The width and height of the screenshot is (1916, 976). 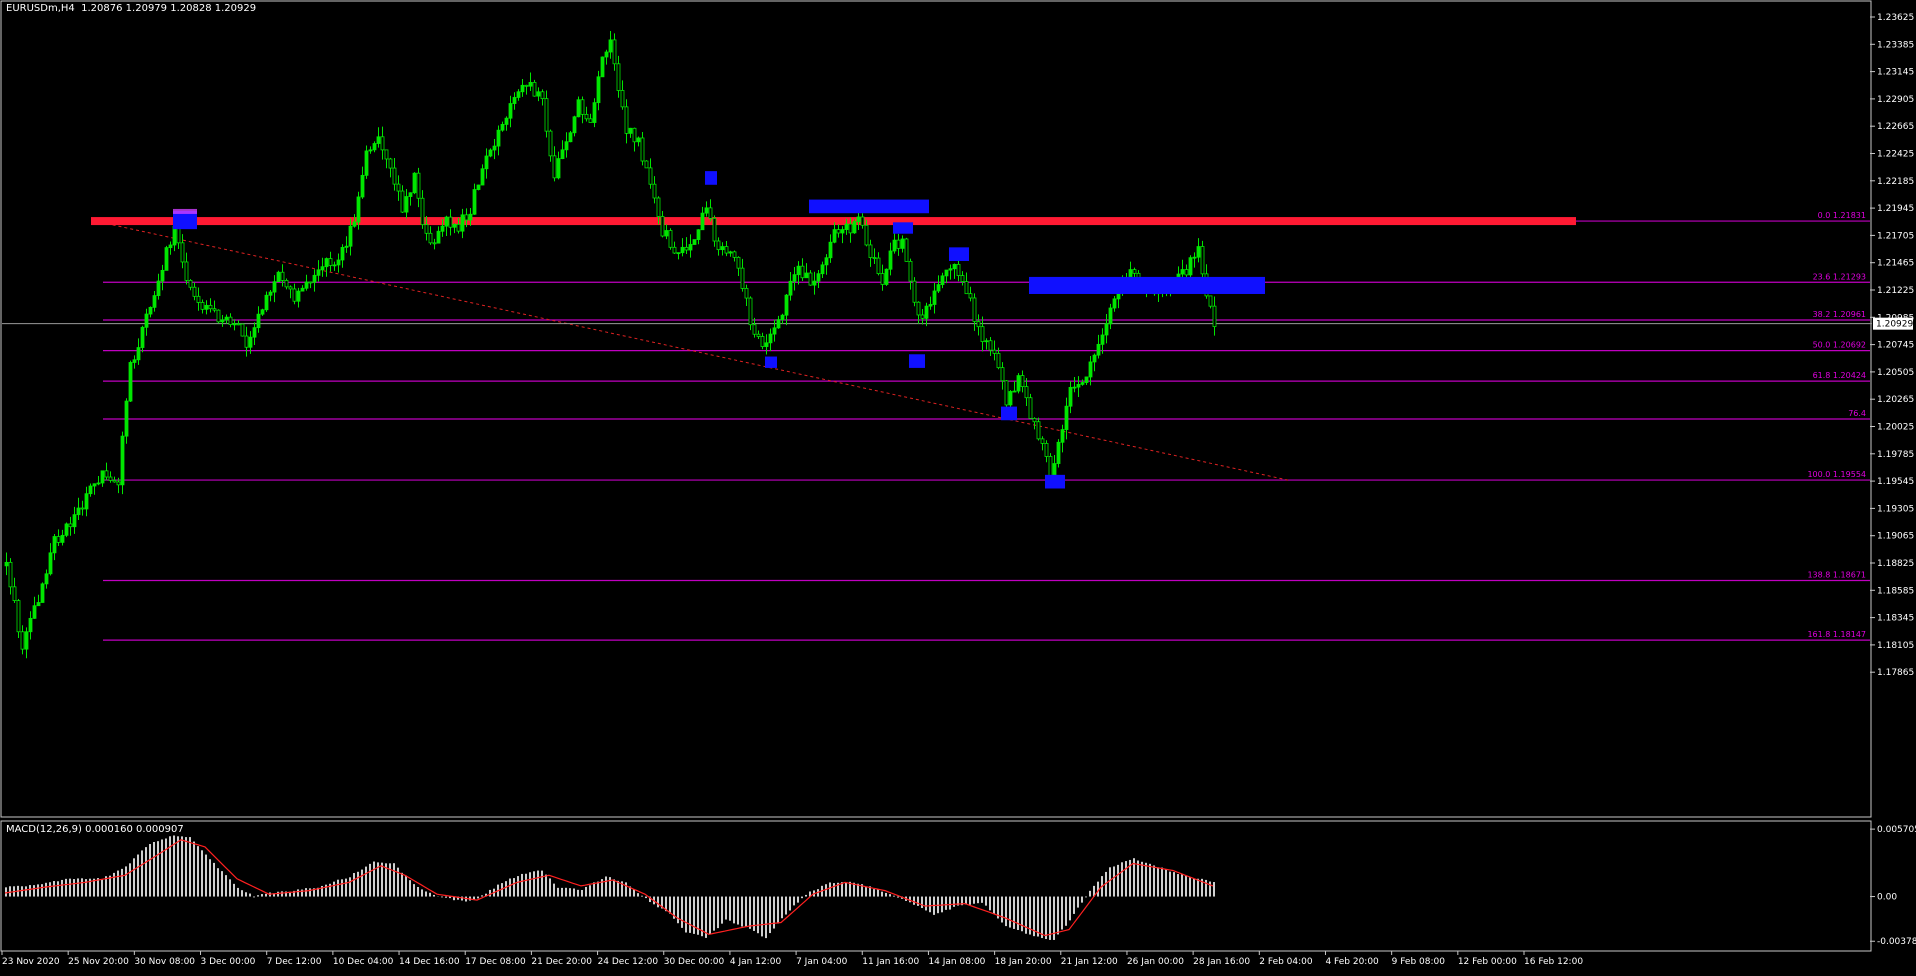 I want to click on macd-header: MACD(12,26,9) 0.000160 0.000907, so click(x=95, y=829).